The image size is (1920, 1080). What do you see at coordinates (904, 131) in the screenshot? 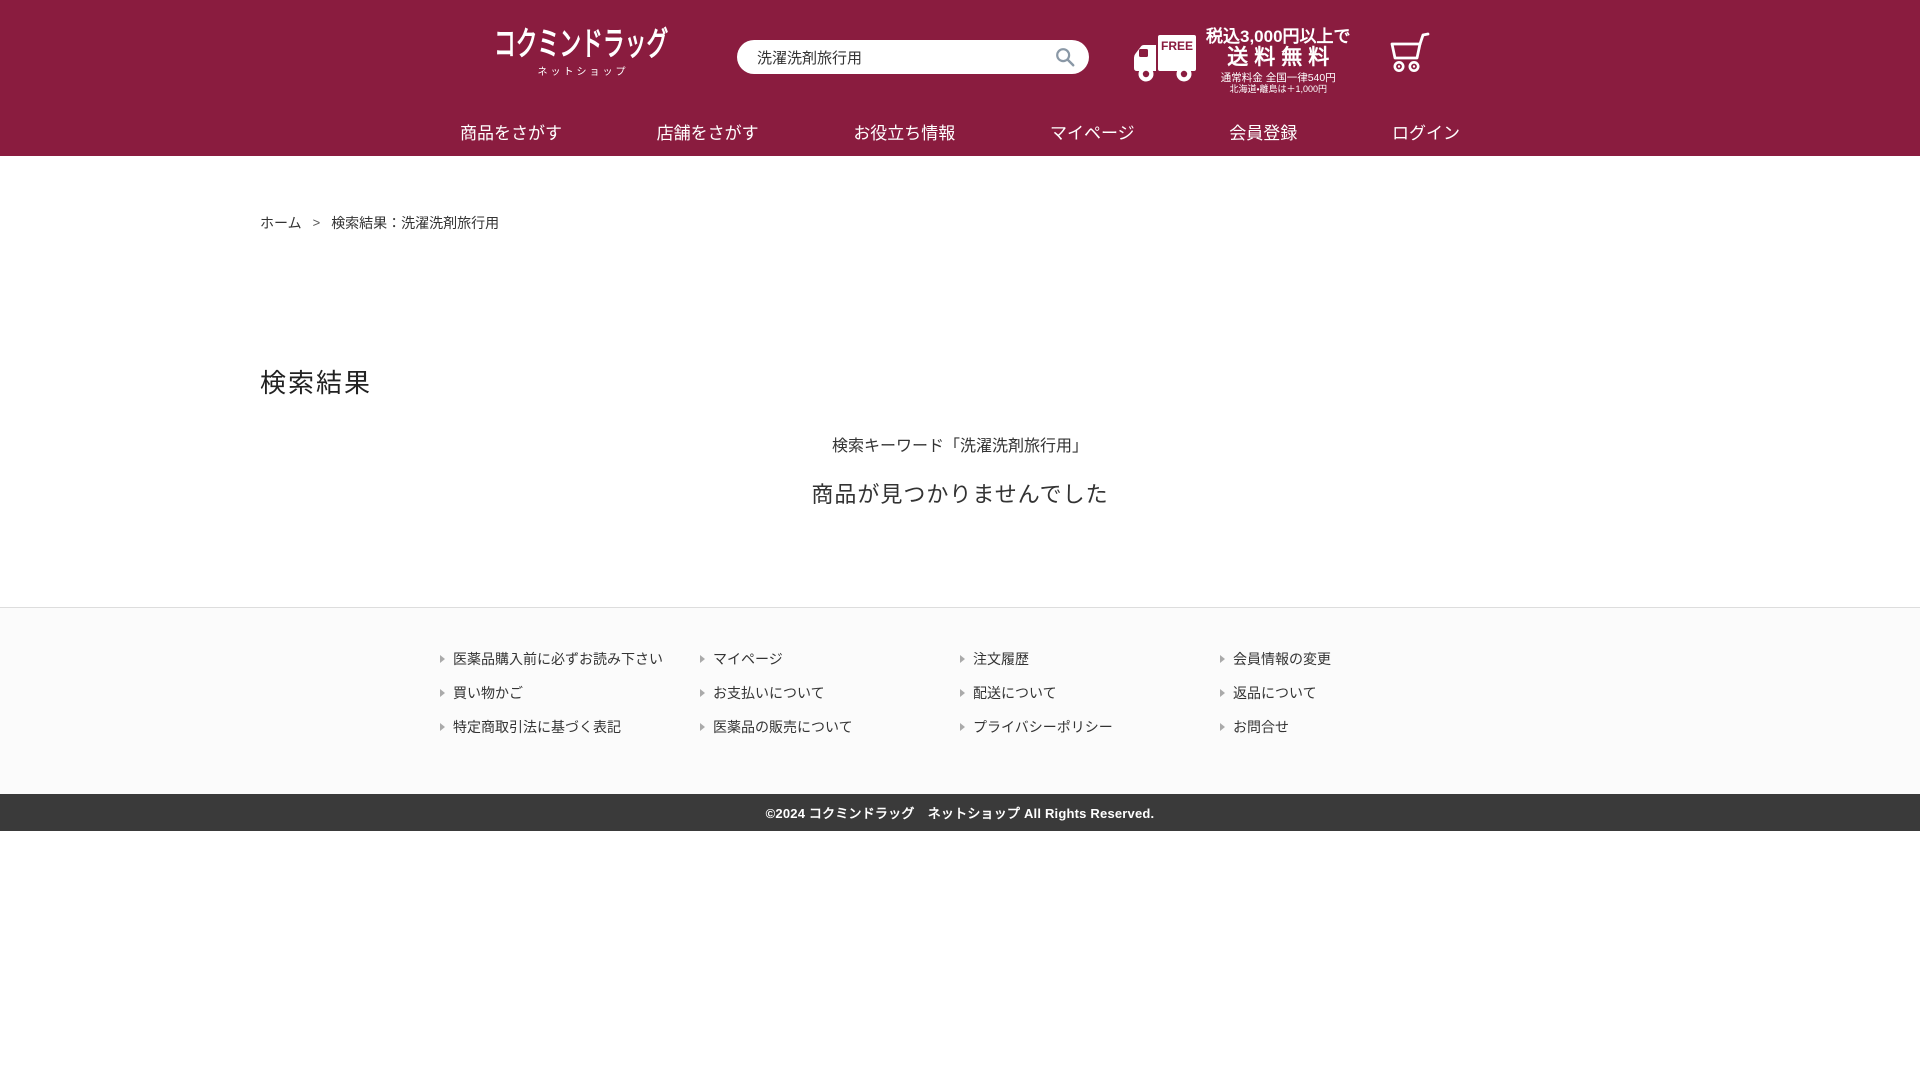
I see `nav-item-info: お役立ち情報` at bounding box center [904, 131].